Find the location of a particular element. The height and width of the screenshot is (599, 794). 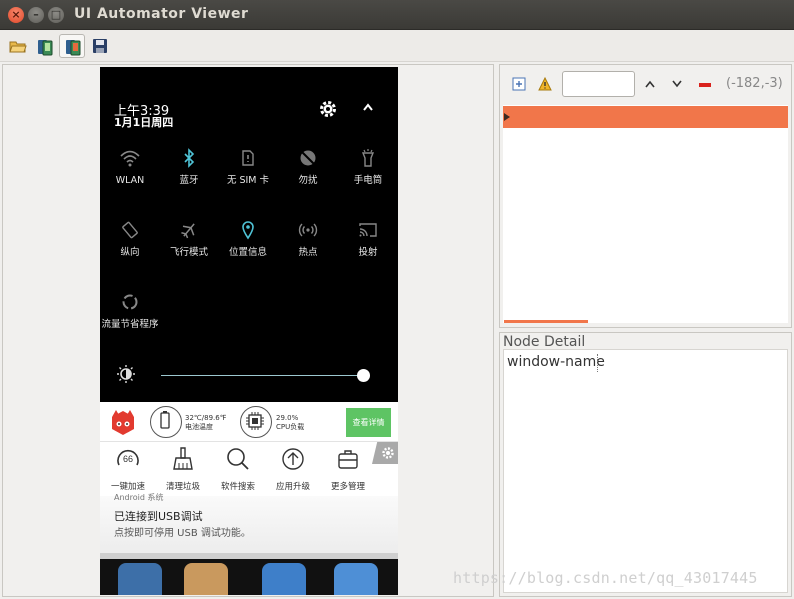

open-button is located at coordinates (17, 46).